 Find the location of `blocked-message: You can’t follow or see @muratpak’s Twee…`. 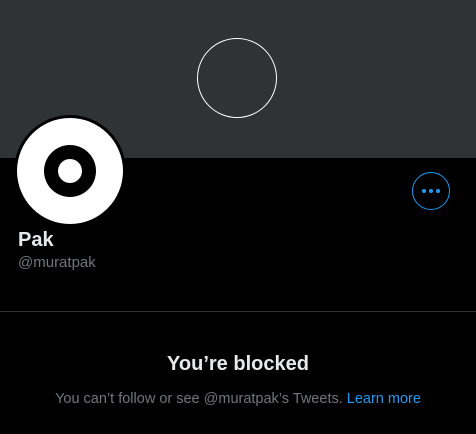

blocked-message: You can’t follow or see @muratpak’s Twee… is located at coordinates (199, 399).